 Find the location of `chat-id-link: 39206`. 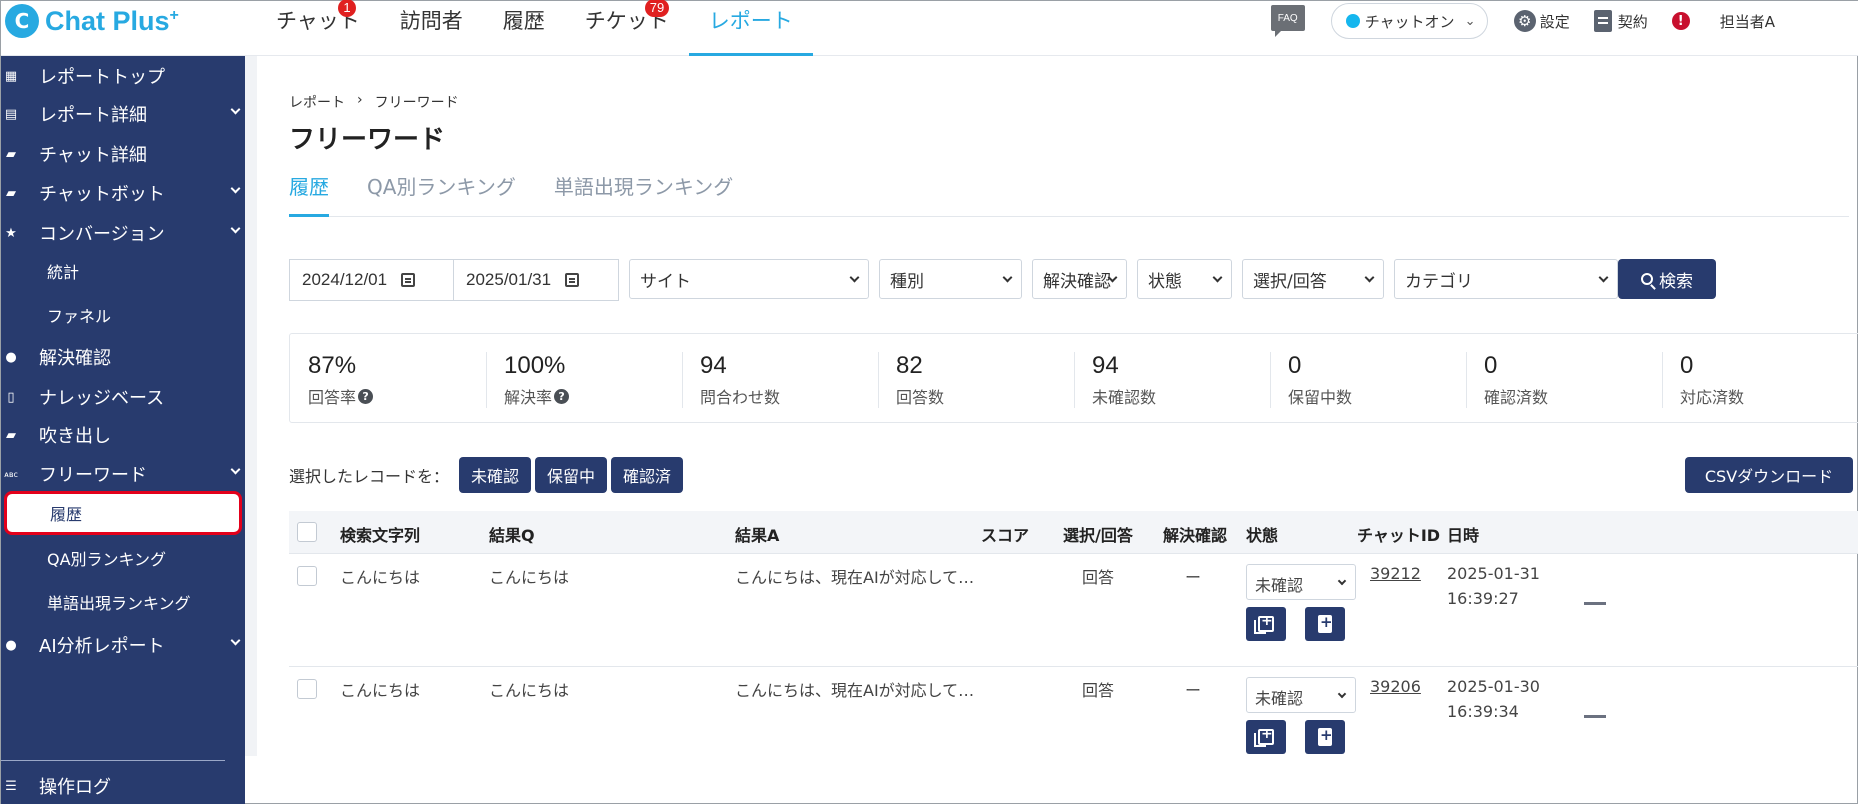

chat-id-link: 39206 is located at coordinates (1395, 686).